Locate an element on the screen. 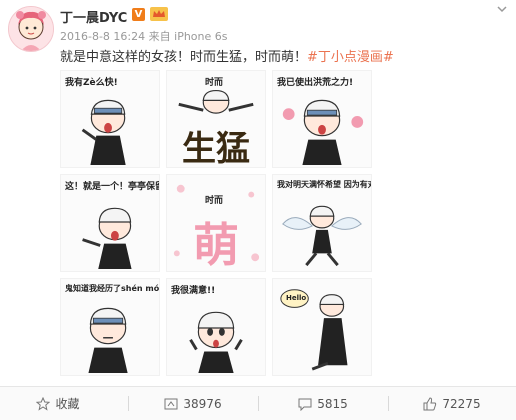  user-avatar is located at coordinates (31, 29).